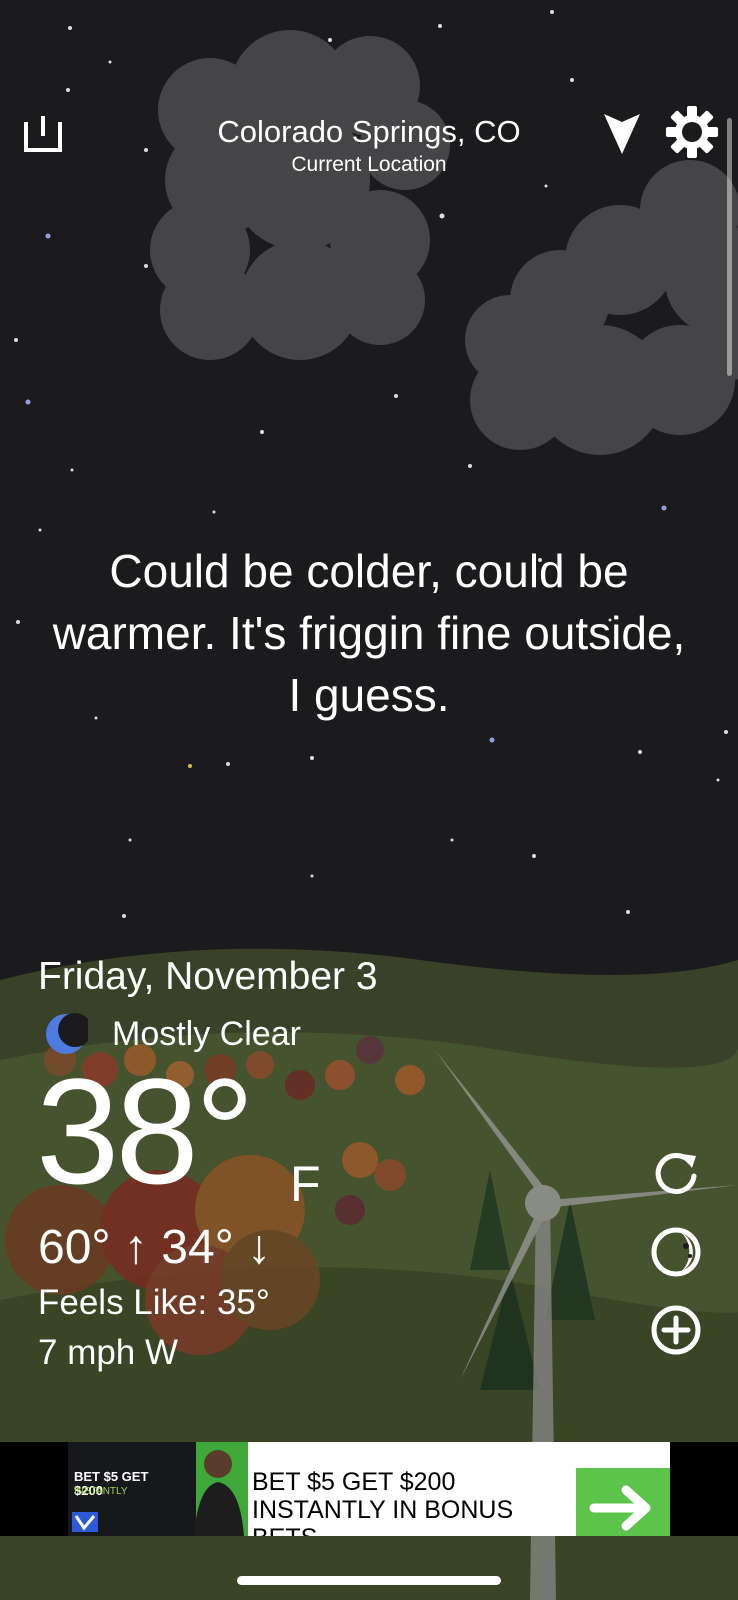 The image size is (738, 1600). Describe the element at coordinates (383, 1502) in the screenshot. I see `ad-text: BET $5 GET $200 INSTANTLY IN BONUS BETS` at that location.